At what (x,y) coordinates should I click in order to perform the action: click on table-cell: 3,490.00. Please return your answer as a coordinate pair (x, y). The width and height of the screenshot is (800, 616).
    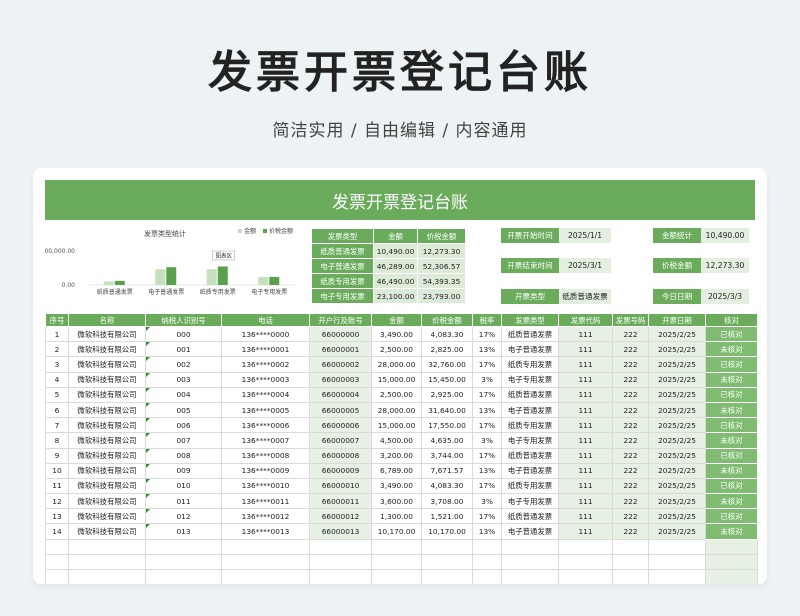
    Looking at the image, I should click on (396, 334).